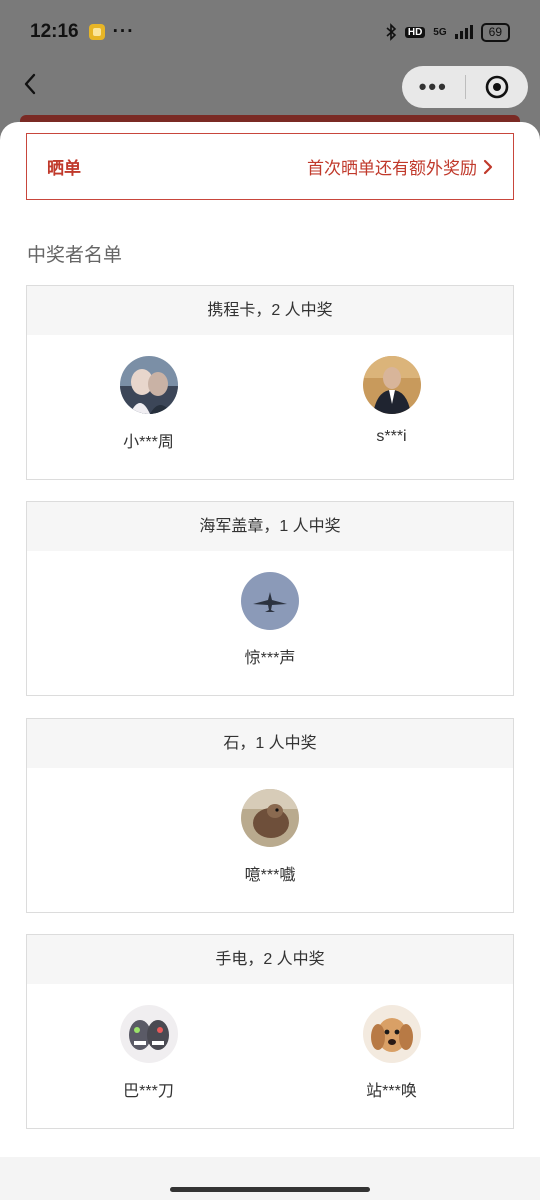  Describe the element at coordinates (440, 32) in the screenshot. I see `network-label: 5G` at that location.